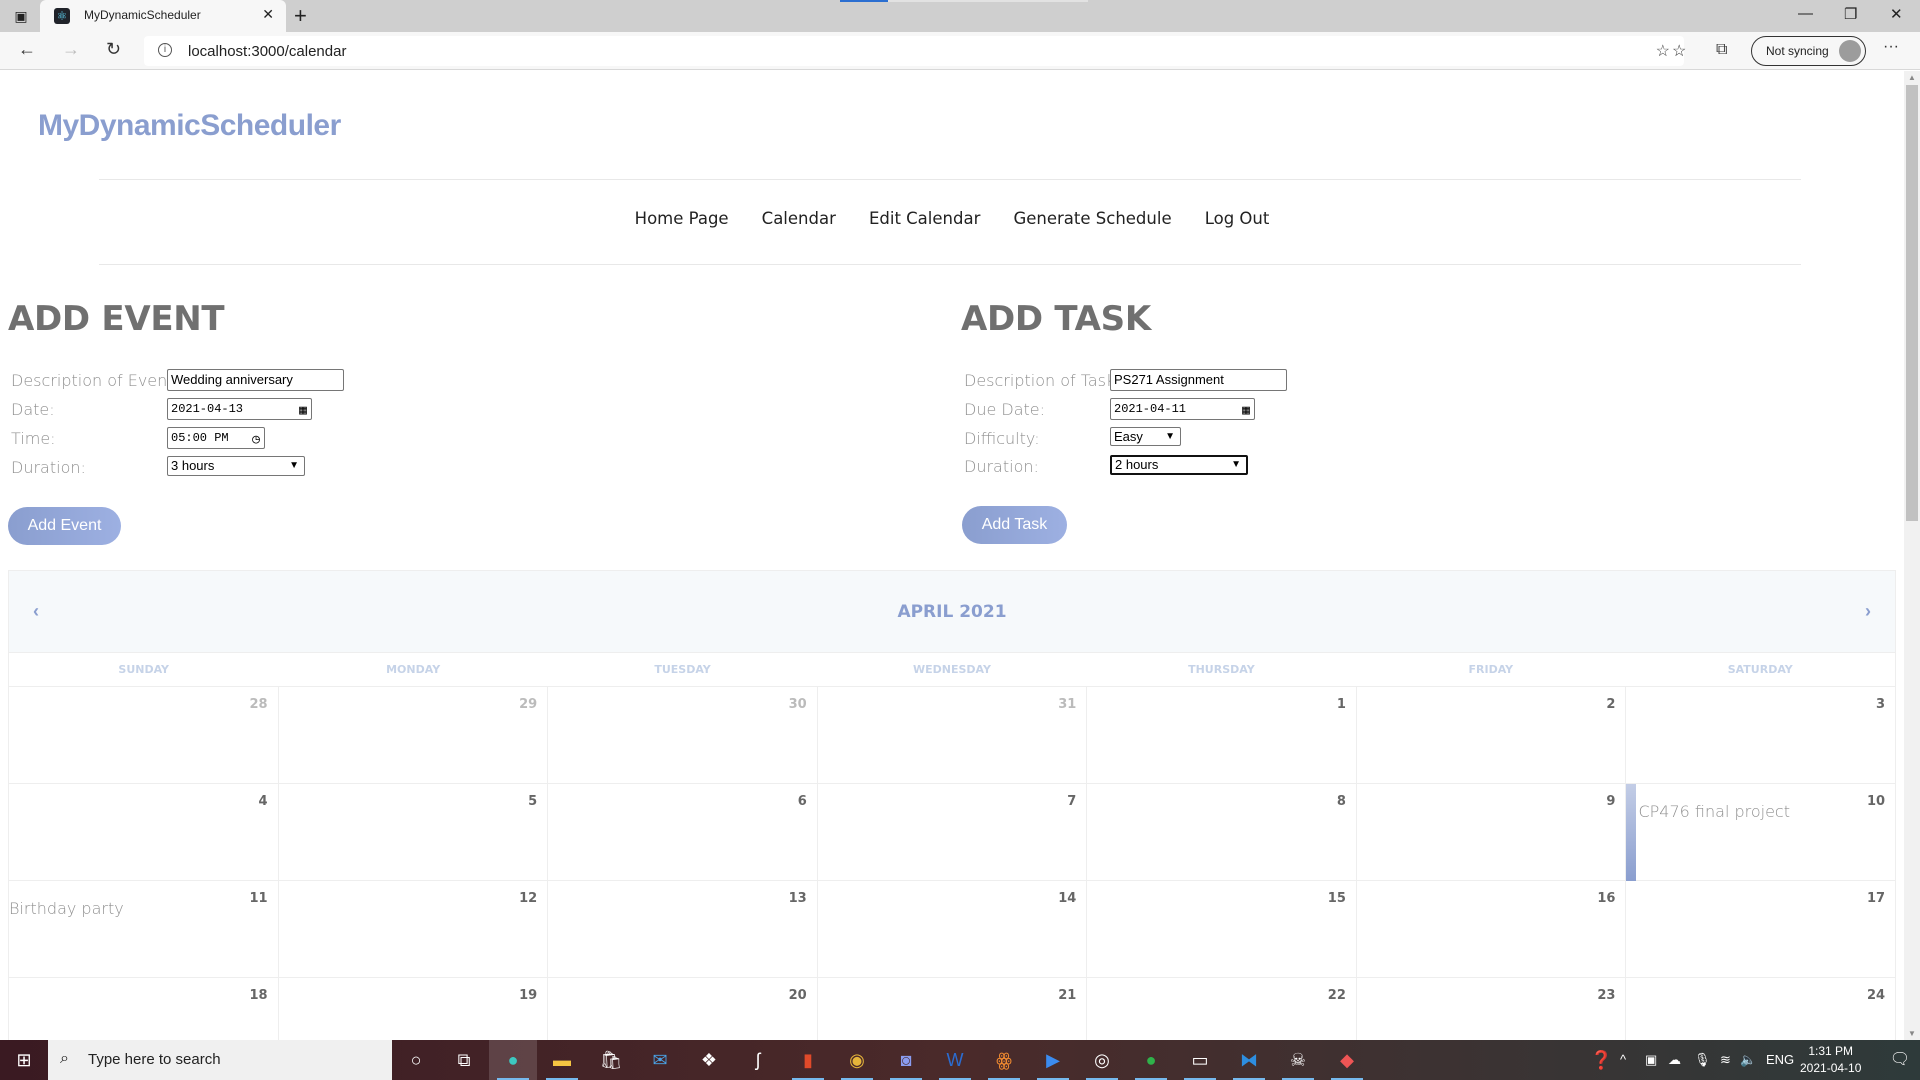 This screenshot has width=1920, height=1080. Describe the element at coordinates (914, 51) in the screenshot. I see `url-field: i localhost:3000/calendar ☆` at that location.